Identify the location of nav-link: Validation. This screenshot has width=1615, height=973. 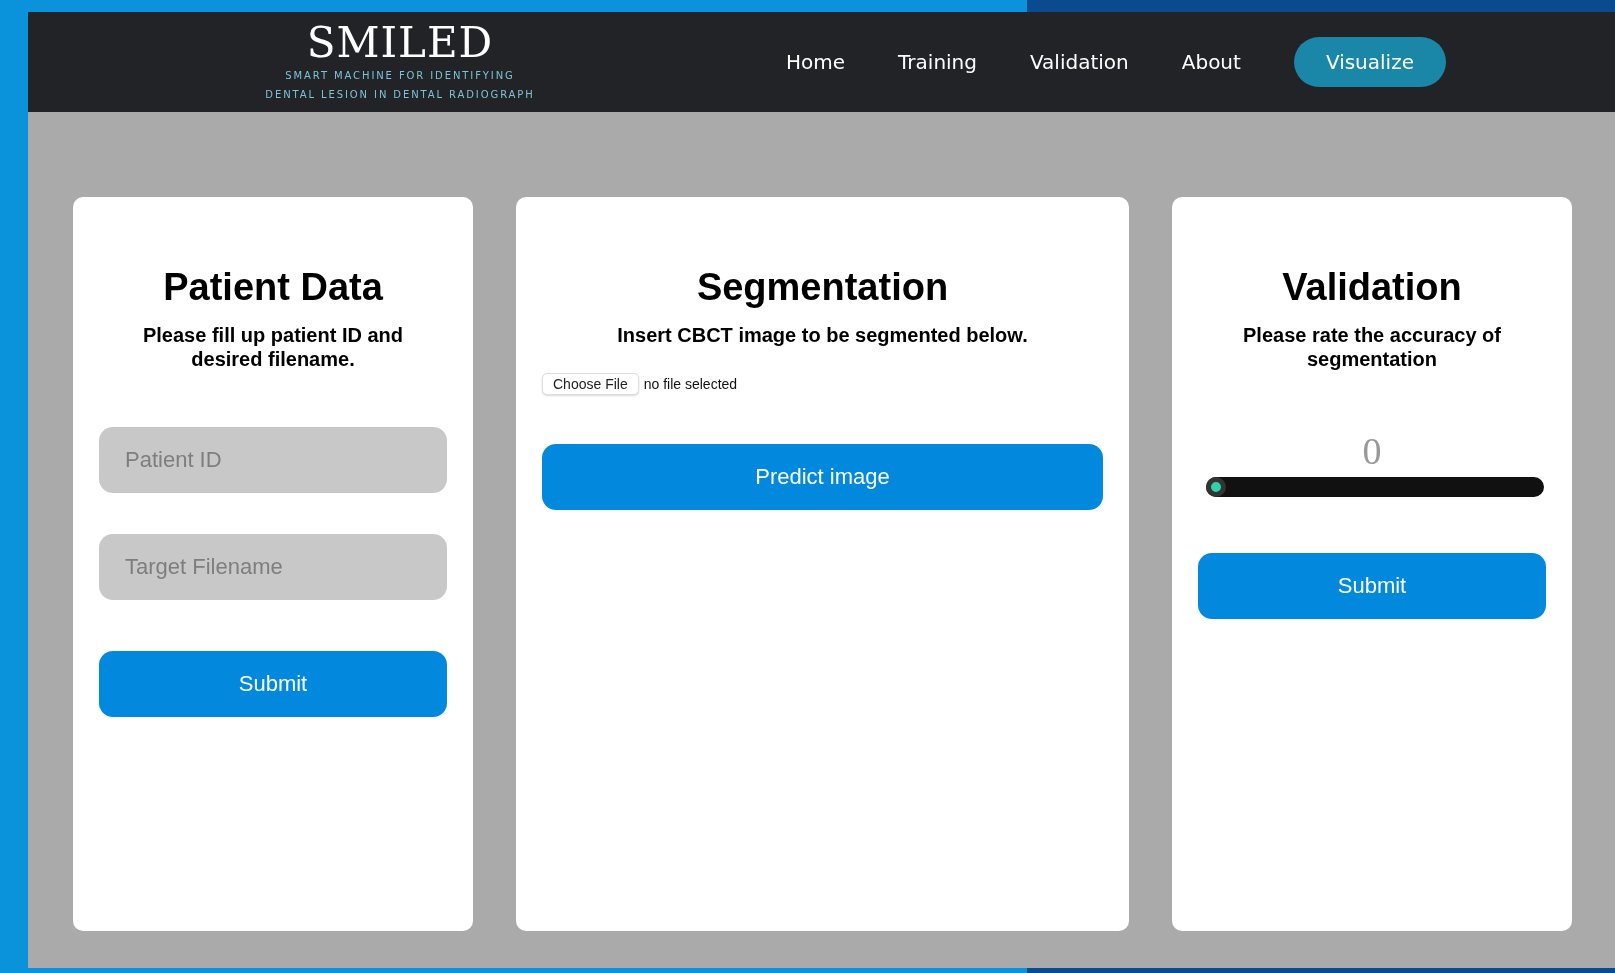
(1079, 62).